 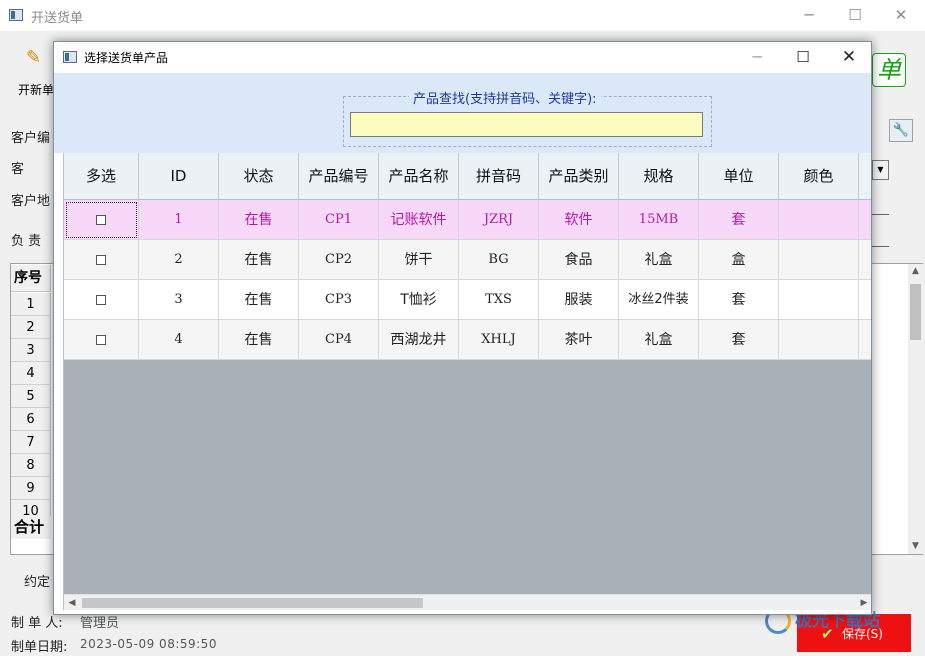 I want to click on customer-lookup-button: 🔧, so click(x=901, y=130).